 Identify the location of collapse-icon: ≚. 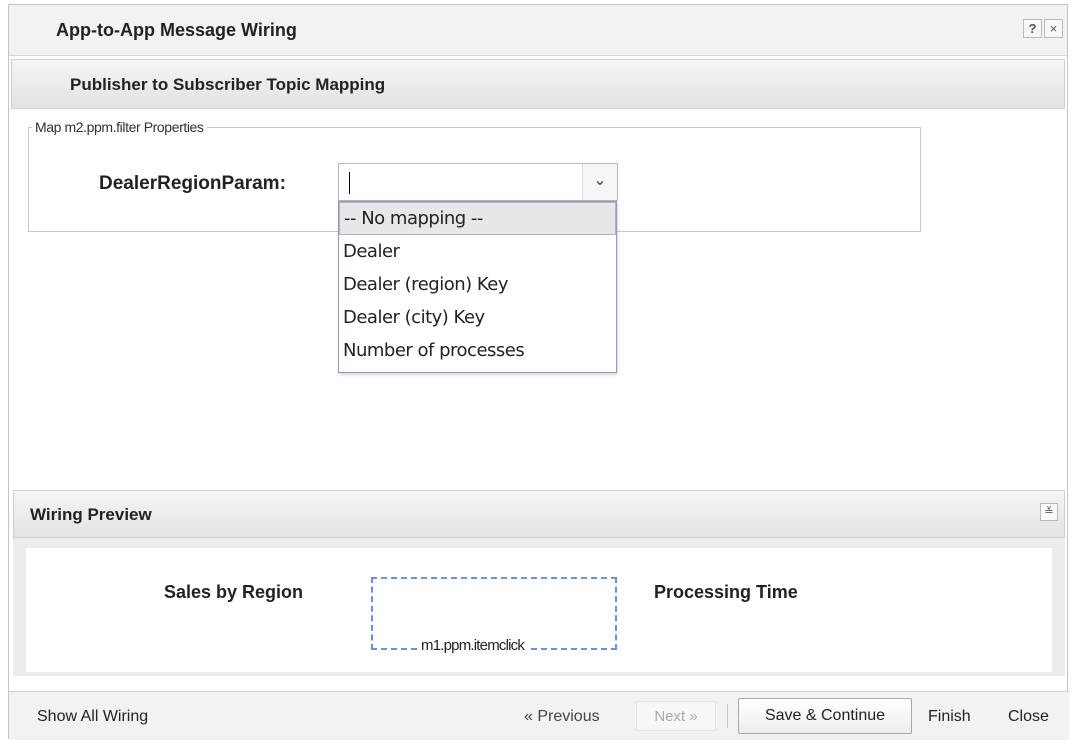
(1049, 512).